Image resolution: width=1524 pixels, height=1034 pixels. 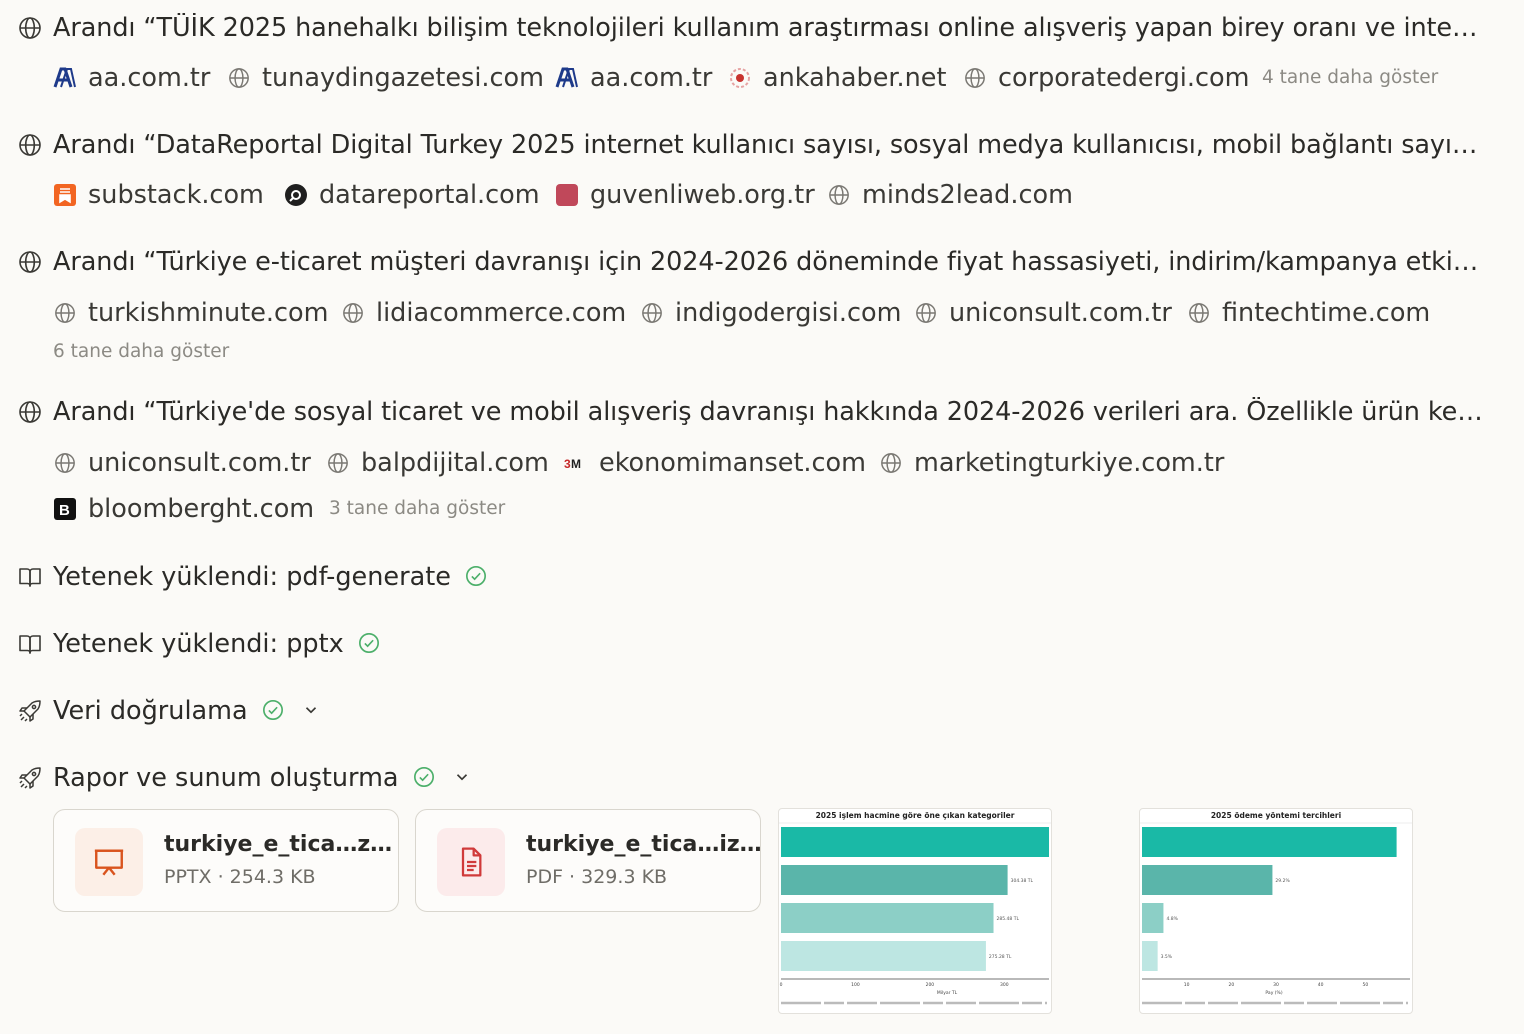 I want to click on step-text: Yetenek yüklendi: pptx, so click(x=198, y=644).